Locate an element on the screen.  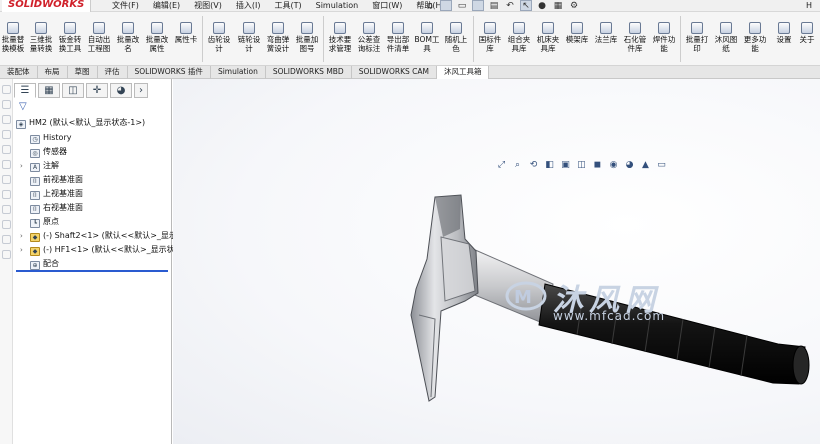
gear-icon: ⚙ is located at coordinates (574, 5).